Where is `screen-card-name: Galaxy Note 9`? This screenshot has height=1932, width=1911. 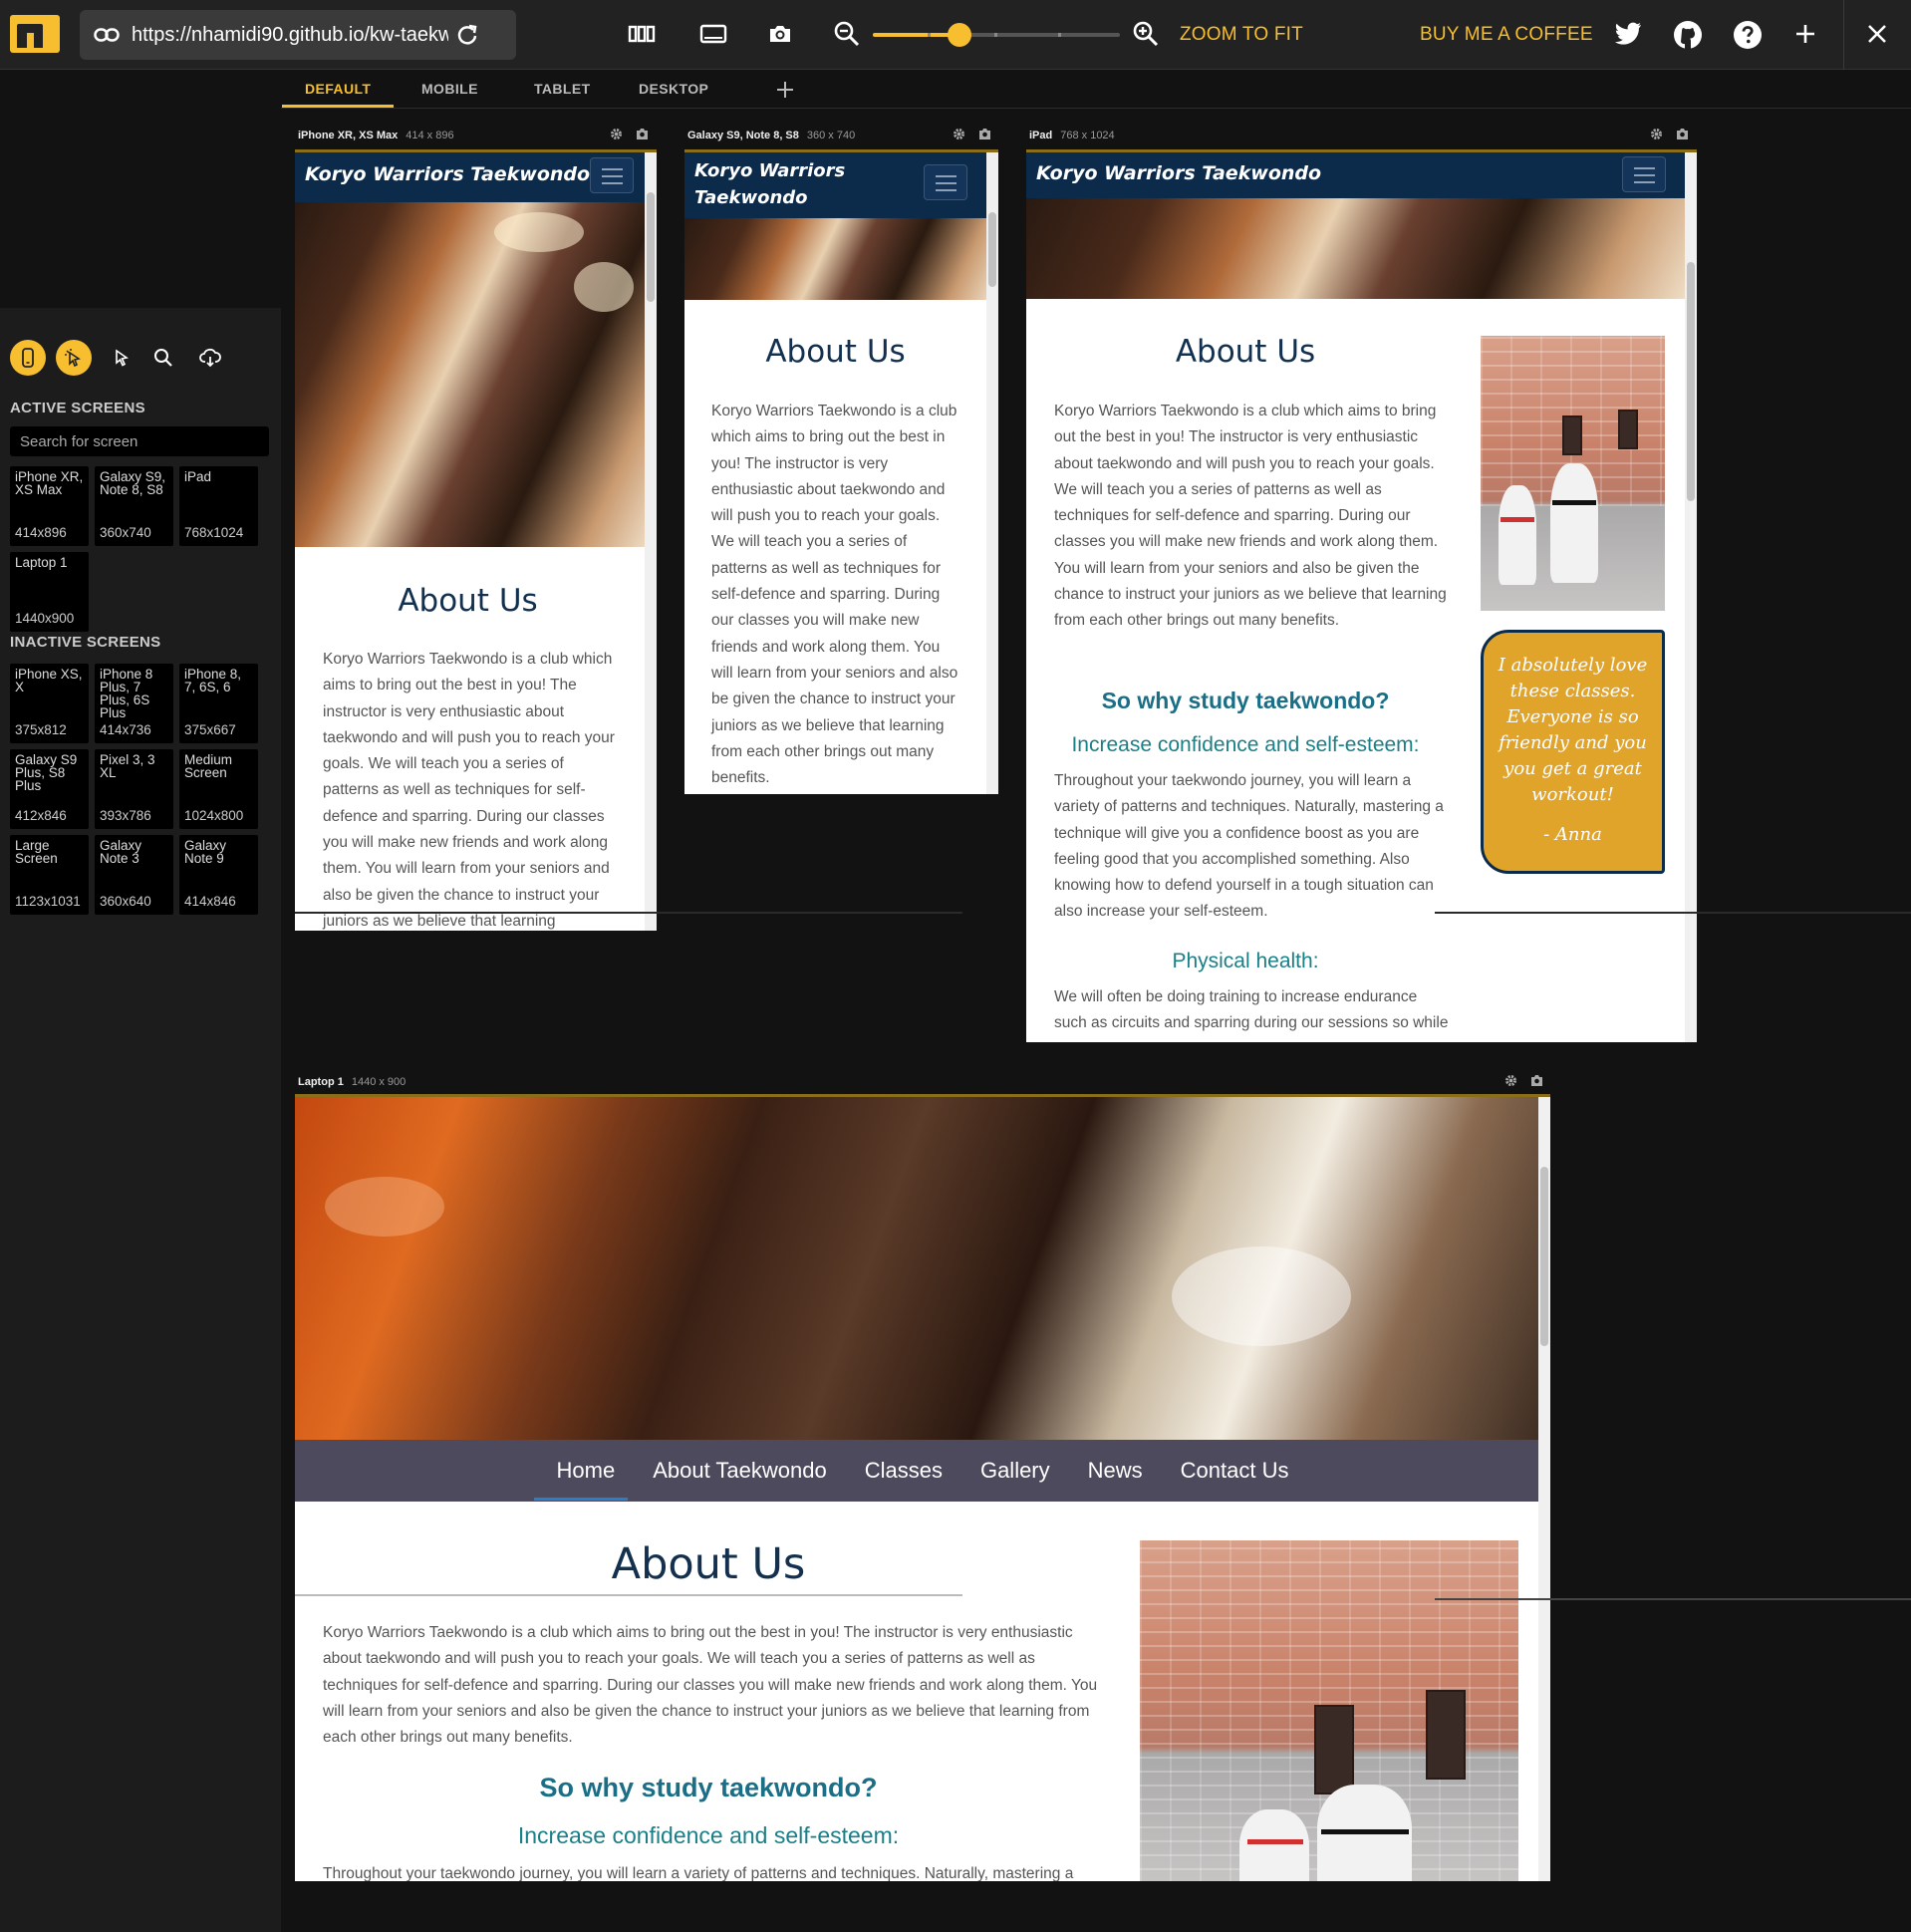
screen-card-name: Galaxy Note 9 is located at coordinates (205, 852).